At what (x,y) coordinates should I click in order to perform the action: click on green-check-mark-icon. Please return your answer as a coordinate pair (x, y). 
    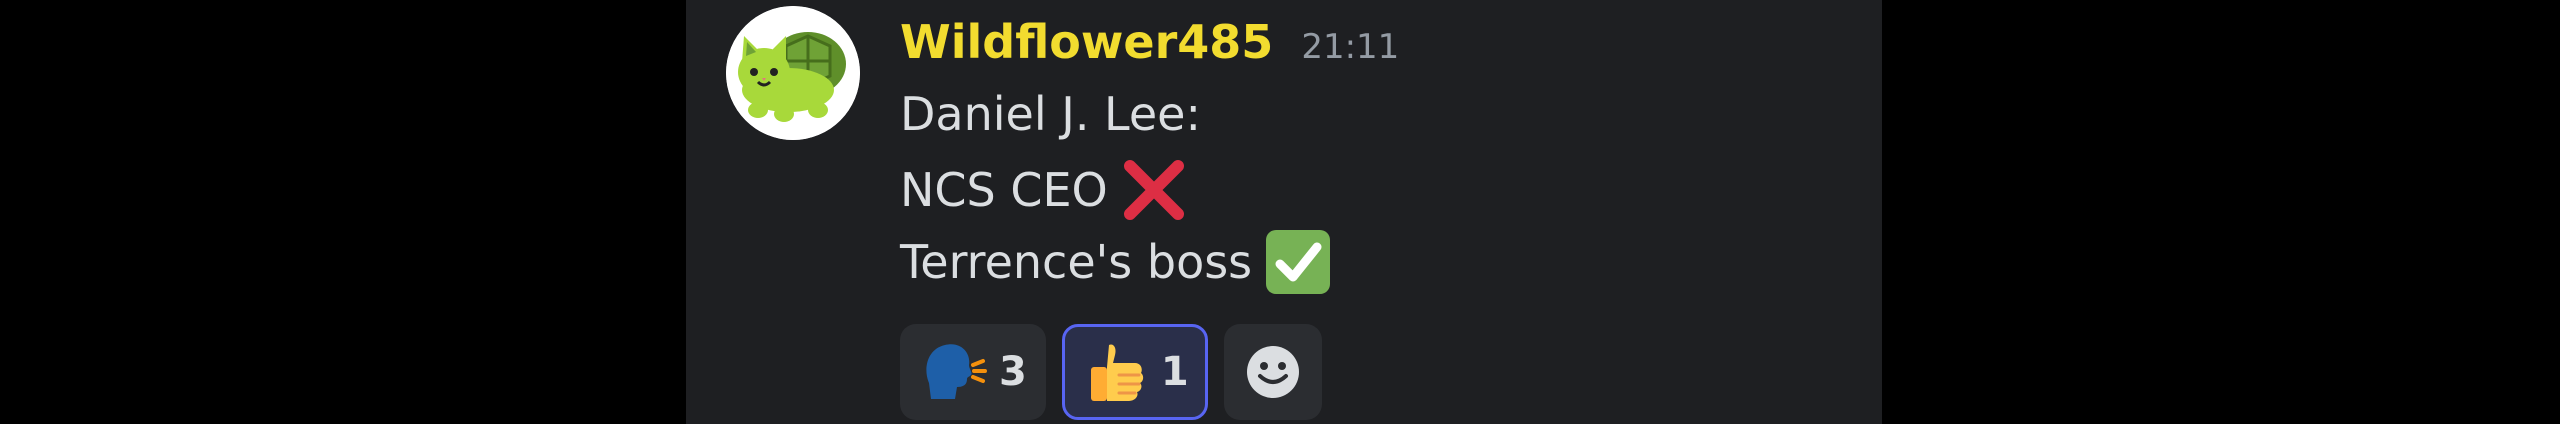
    Looking at the image, I should click on (1298, 262).